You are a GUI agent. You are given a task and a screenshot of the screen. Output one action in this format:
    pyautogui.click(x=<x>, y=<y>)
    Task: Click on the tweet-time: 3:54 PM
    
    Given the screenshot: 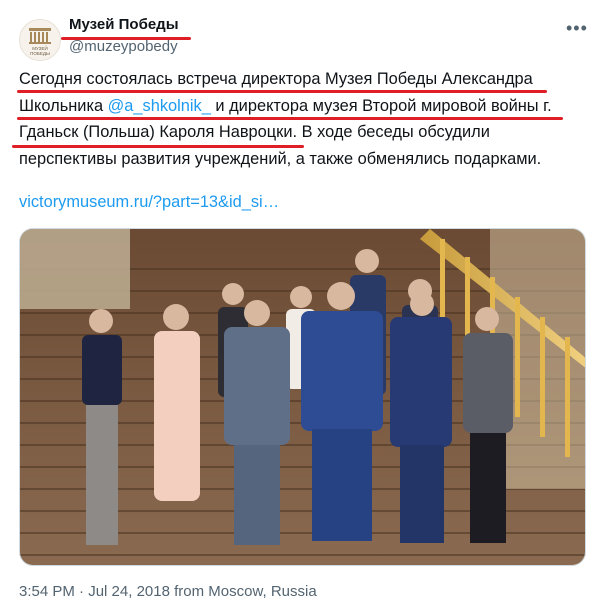 What is the action you would take?
    pyautogui.click(x=47, y=591)
    